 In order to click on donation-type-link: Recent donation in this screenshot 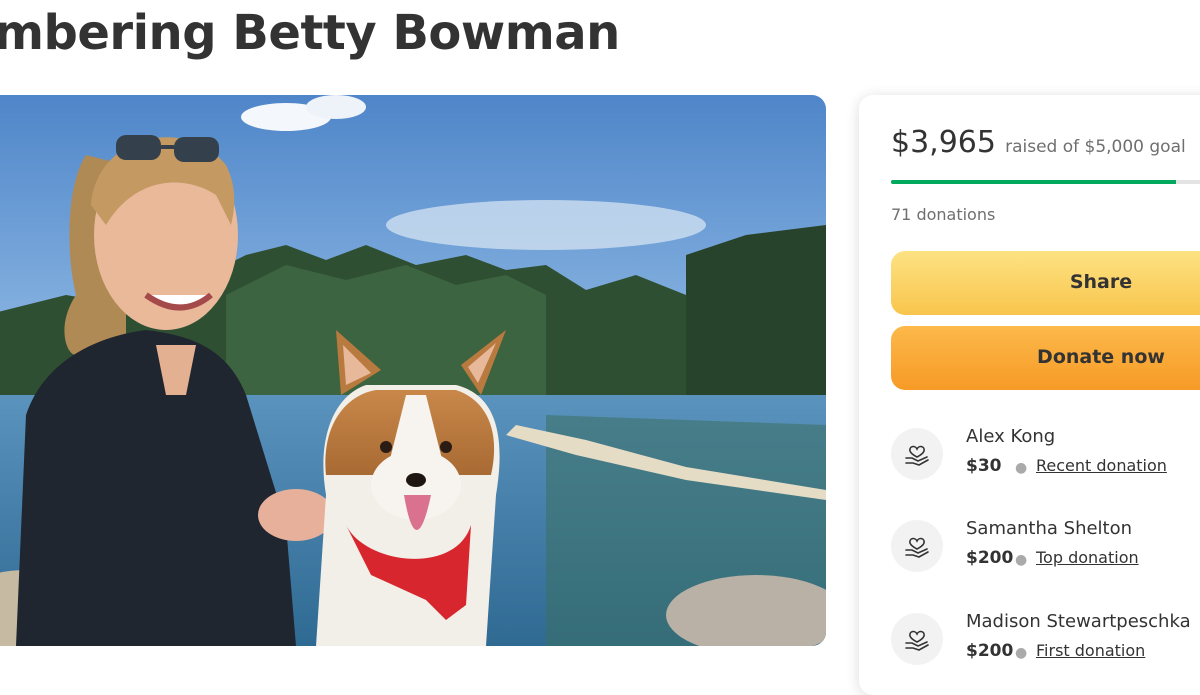, I will do `click(1101, 465)`.